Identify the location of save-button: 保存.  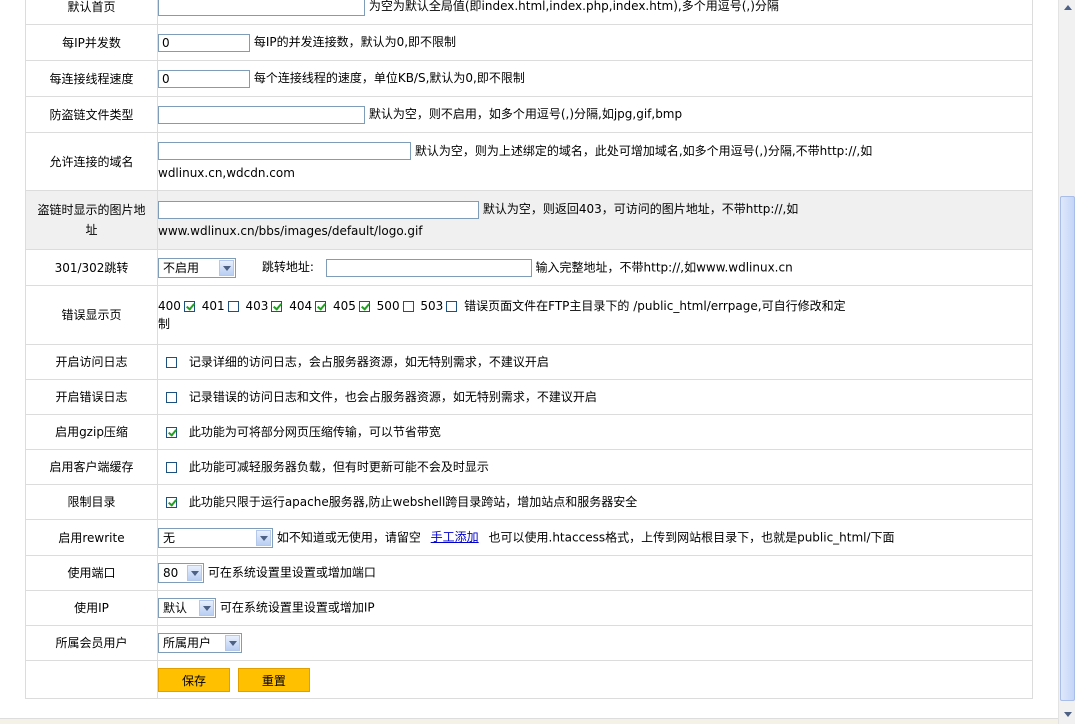
(194, 679).